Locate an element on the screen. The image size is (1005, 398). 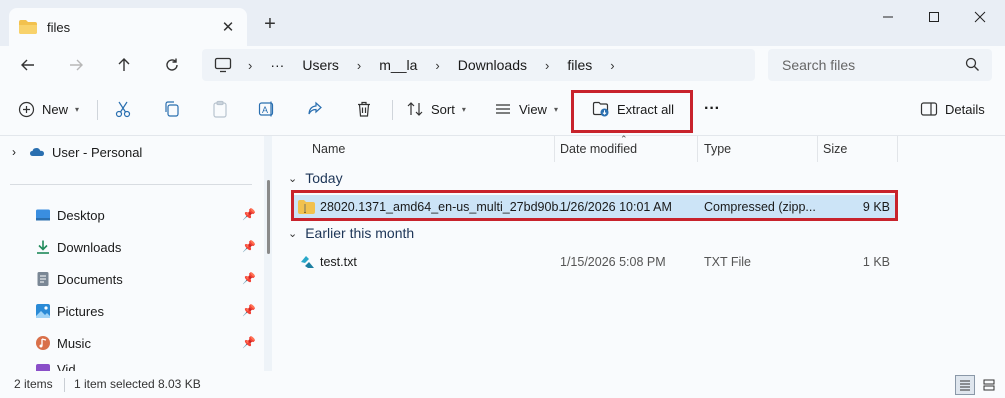
new-button: New ▾ is located at coordinates (48, 109).